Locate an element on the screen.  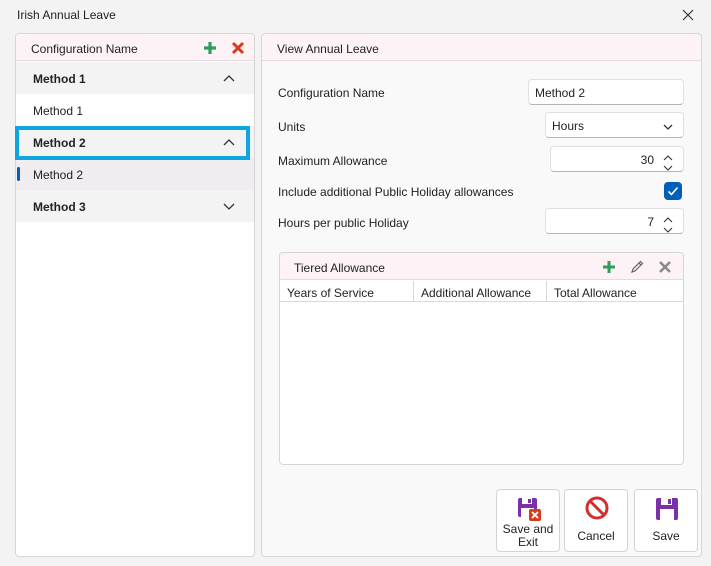
cancel-label: Cancel is located at coordinates (596, 536).